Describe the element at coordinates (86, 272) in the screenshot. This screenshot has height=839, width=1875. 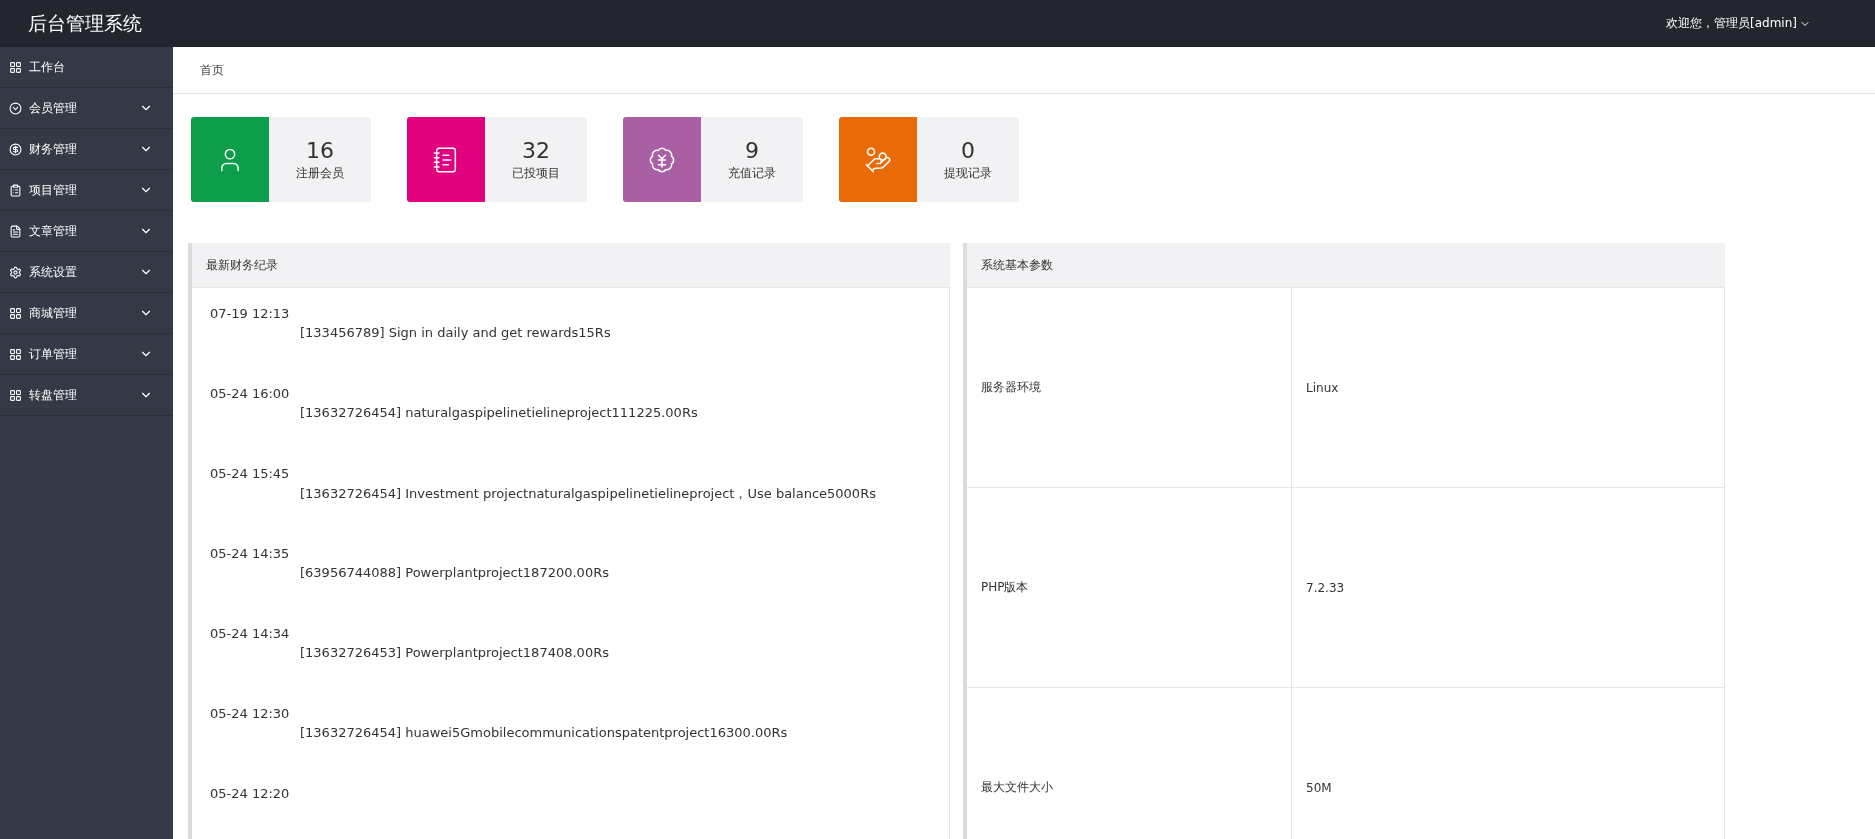
I see `sidebar-item: 系统设置` at that location.